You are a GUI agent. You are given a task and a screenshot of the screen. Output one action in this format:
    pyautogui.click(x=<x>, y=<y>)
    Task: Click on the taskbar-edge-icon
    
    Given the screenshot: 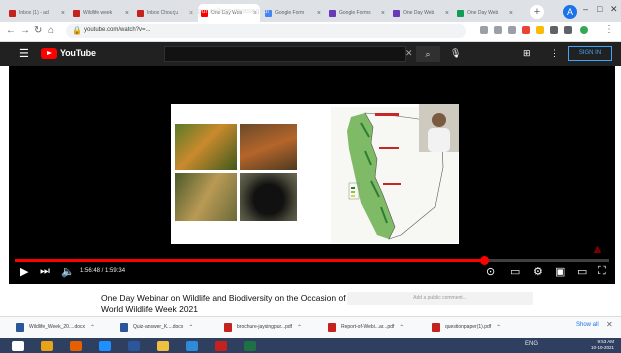 What is the action you would take?
    pyautogui.click(x=105, y=346)
    